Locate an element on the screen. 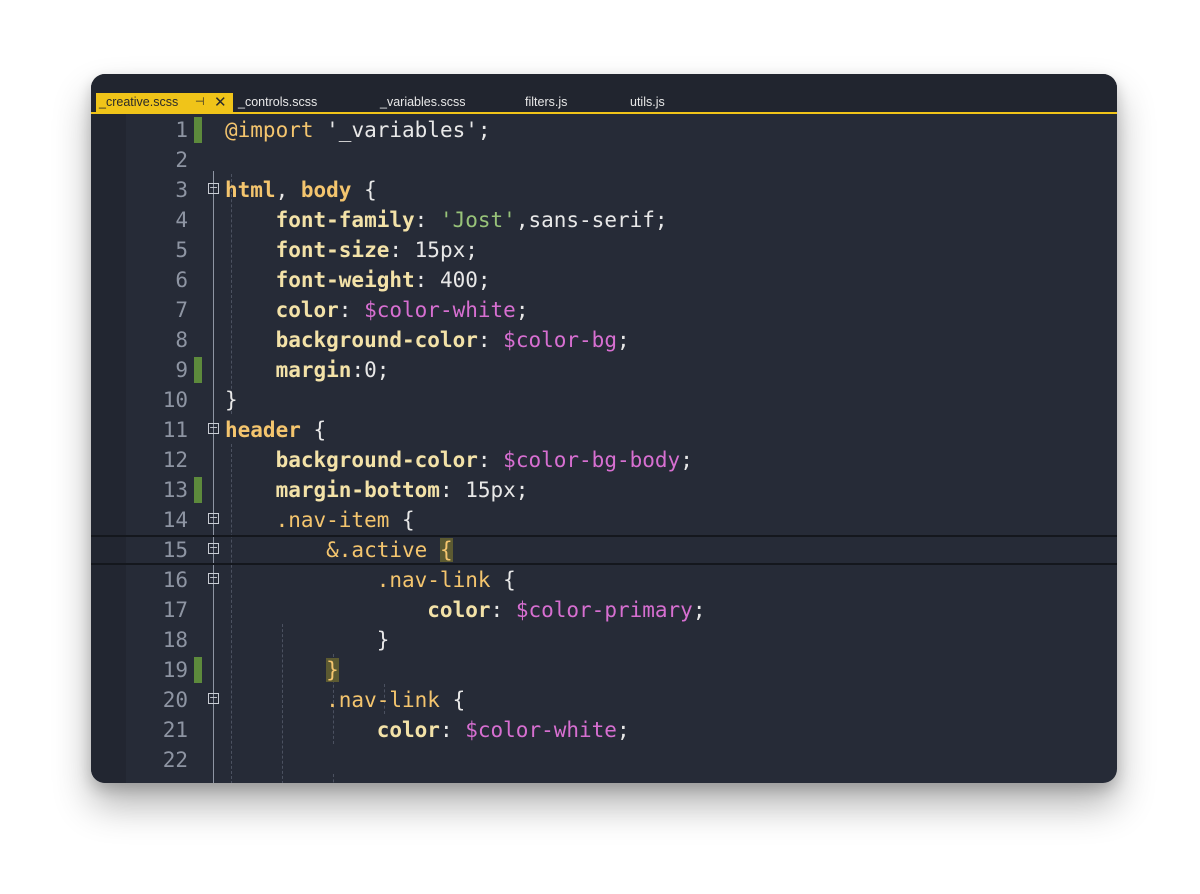 This screenshot has height=894, width=1200. tab-filters-js: filters.js is located at coordinates (546, 102).